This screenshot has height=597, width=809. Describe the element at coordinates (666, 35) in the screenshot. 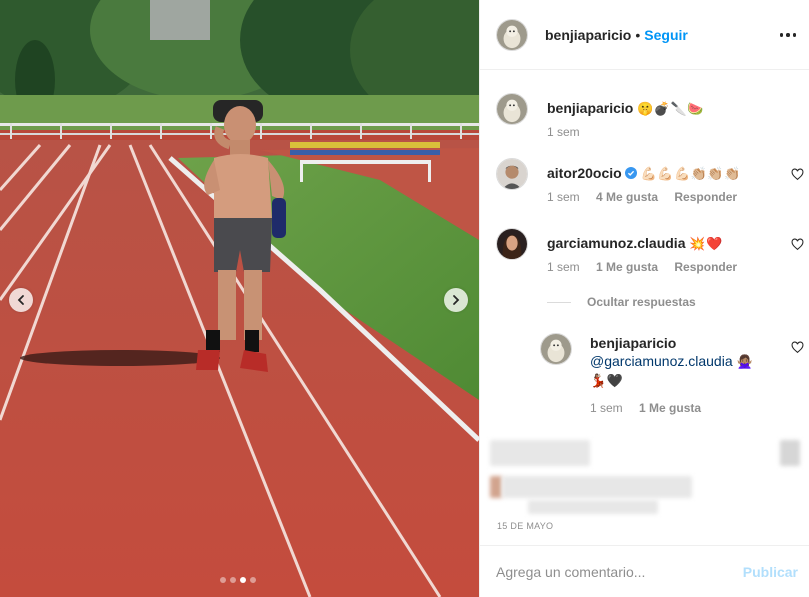

I see `follow-button: Seguir` at that location.